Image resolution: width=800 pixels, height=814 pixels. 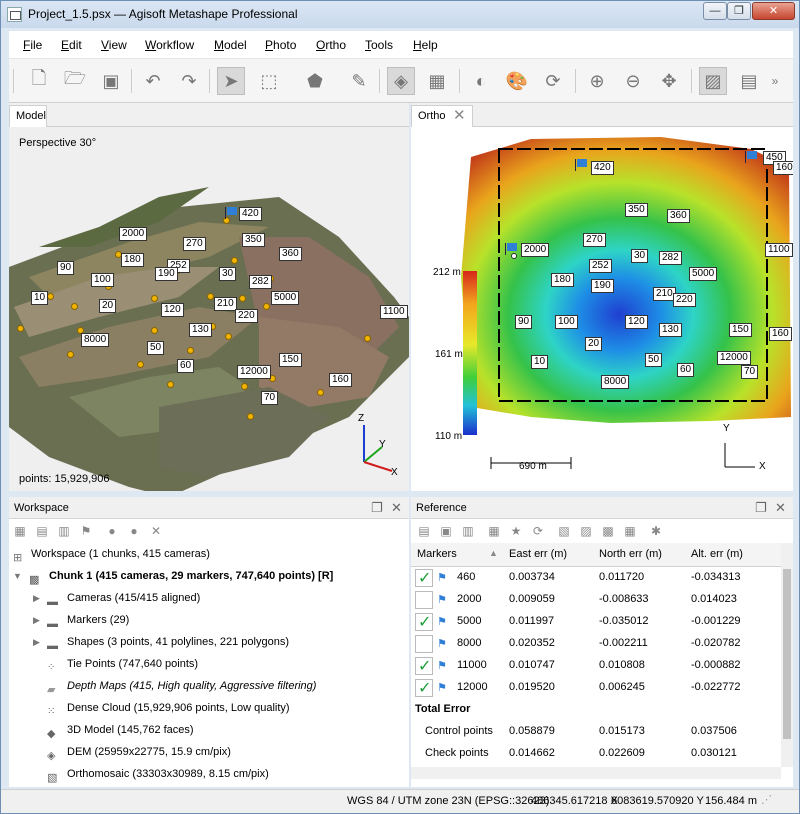 What do you see at coordinates (566, 322) in the screenshot?
I see `ortho-marker-label: 100` at bounding box center [566, 322].